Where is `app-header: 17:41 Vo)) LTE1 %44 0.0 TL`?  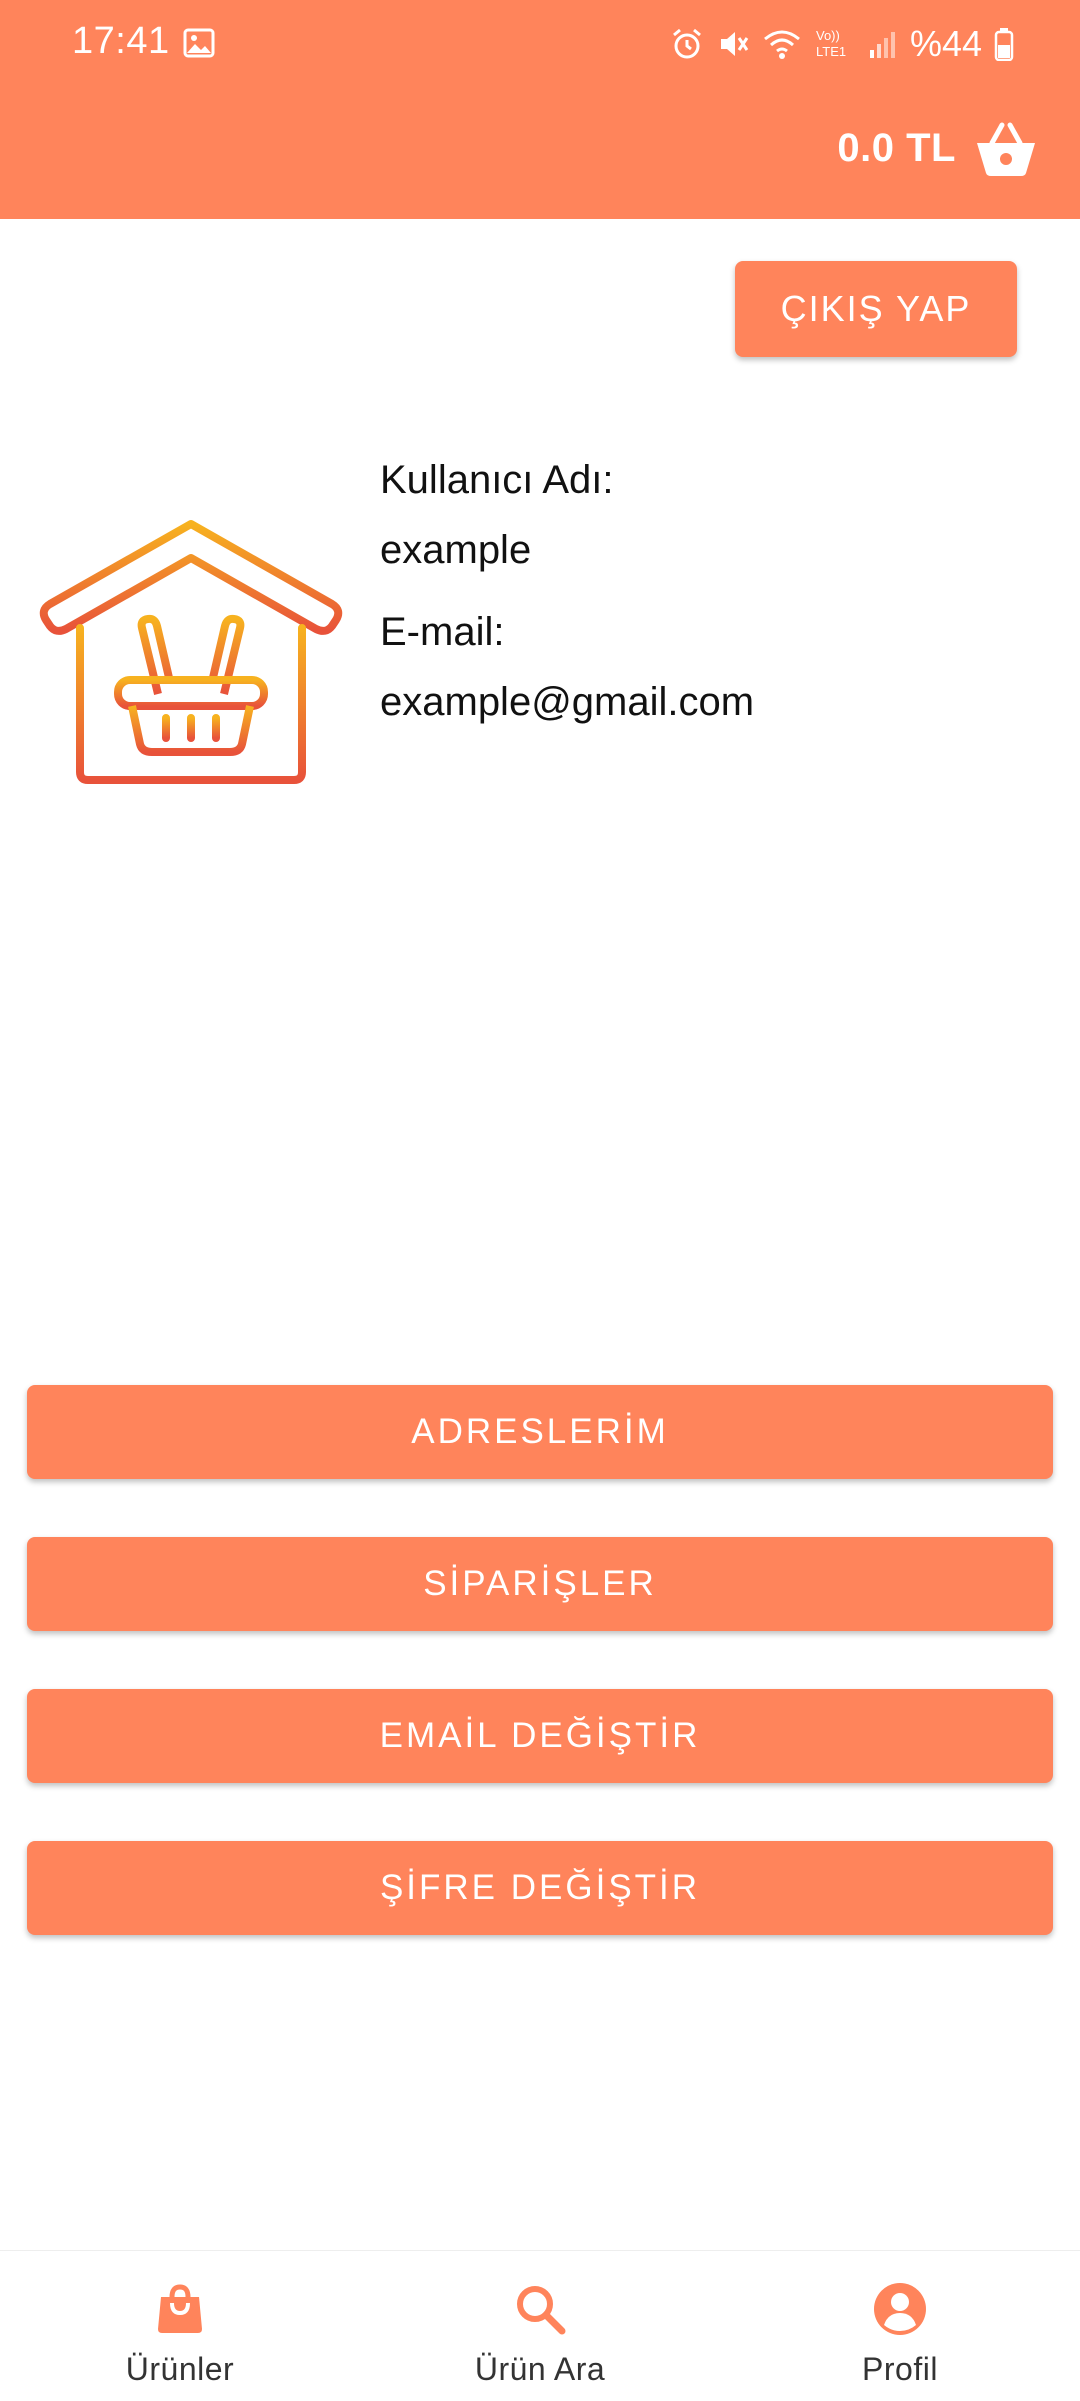
app-header: 17:41 Vo)) LTE1 %44 0.0 TL is located at coordinates (540, 109).